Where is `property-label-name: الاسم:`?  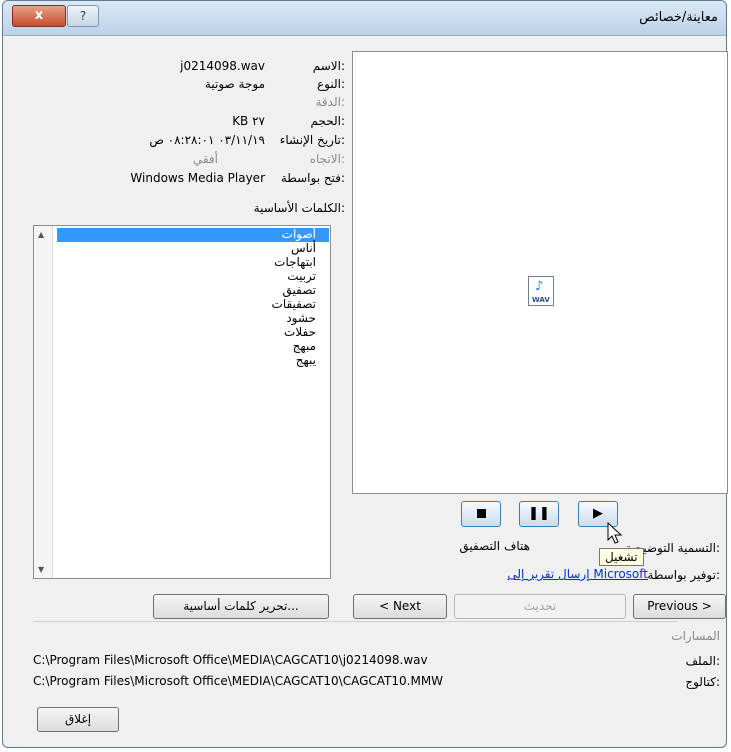 property-label-name: الاسم: is located at coordinates (328, 66).